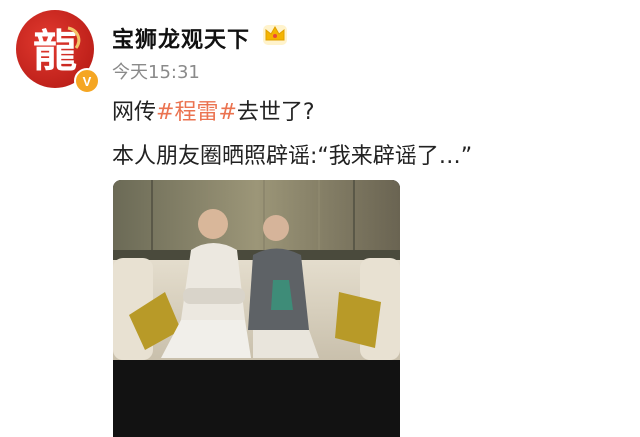 This screenshot has height=437, width=640. Describe the element at coordinates (196, 112) in the screenshot. I see `hashtag-link: #程雷#` at that location.